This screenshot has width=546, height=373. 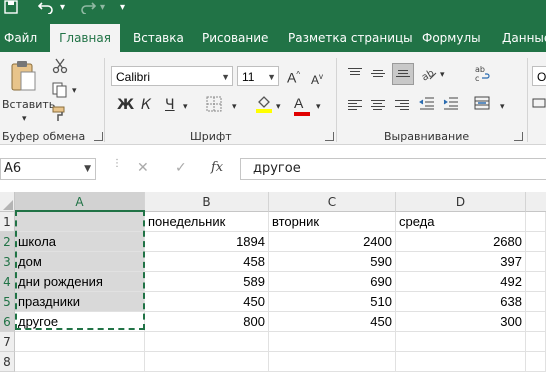 What do you see at coordinates (234, 107) in the screenshot?
I see `borders-dropdown-icon: ▾` at bounding box center [234, 107].